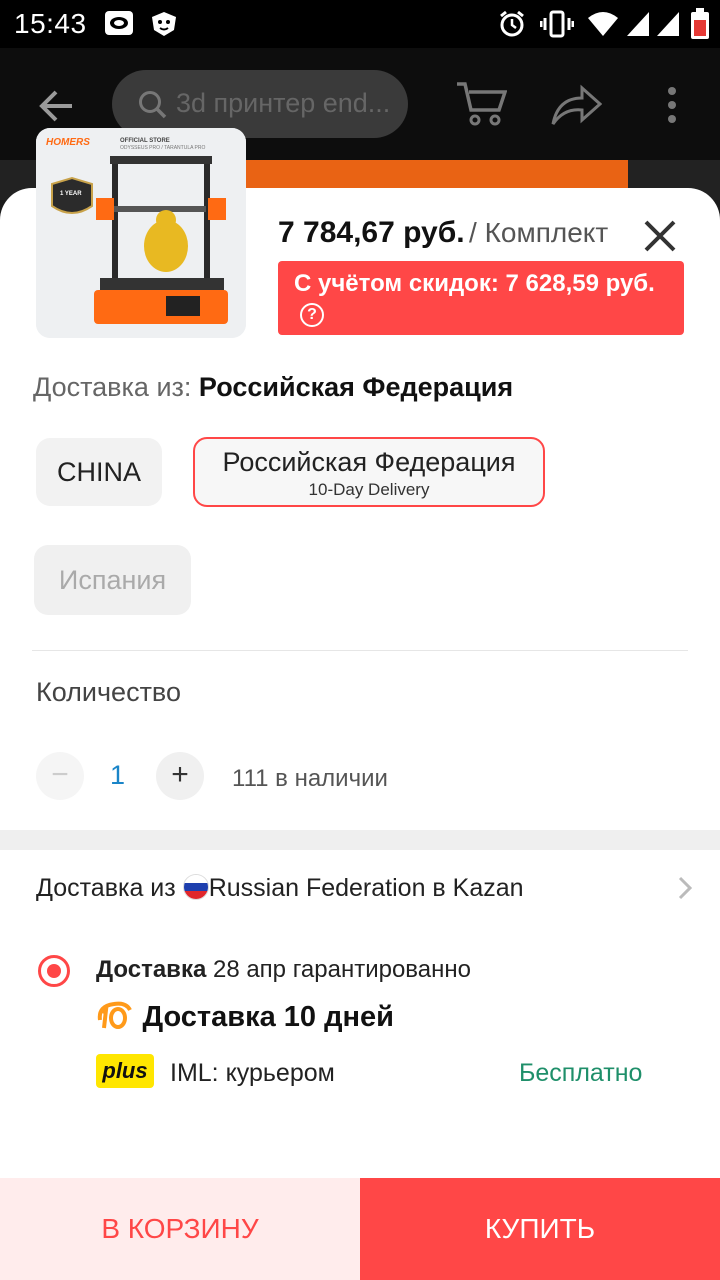 Image resolution: width=720 pixels, height=1280 pixels. What do you see at coordinates (252, 1073) in the screenshot?
I see `courier-name: IML: курьером` at bounding box center [252, 1073].